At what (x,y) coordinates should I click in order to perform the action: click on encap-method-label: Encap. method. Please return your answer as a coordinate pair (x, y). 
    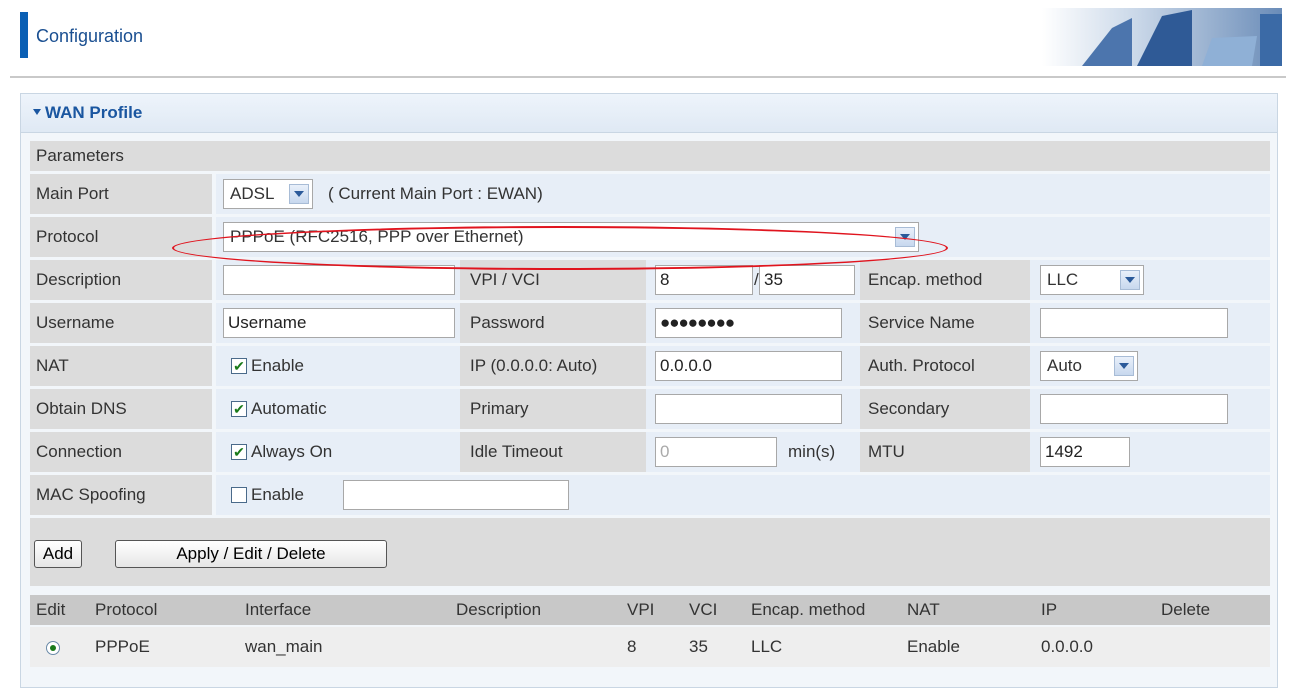
    Looking at the image, I should click on (925, 279).